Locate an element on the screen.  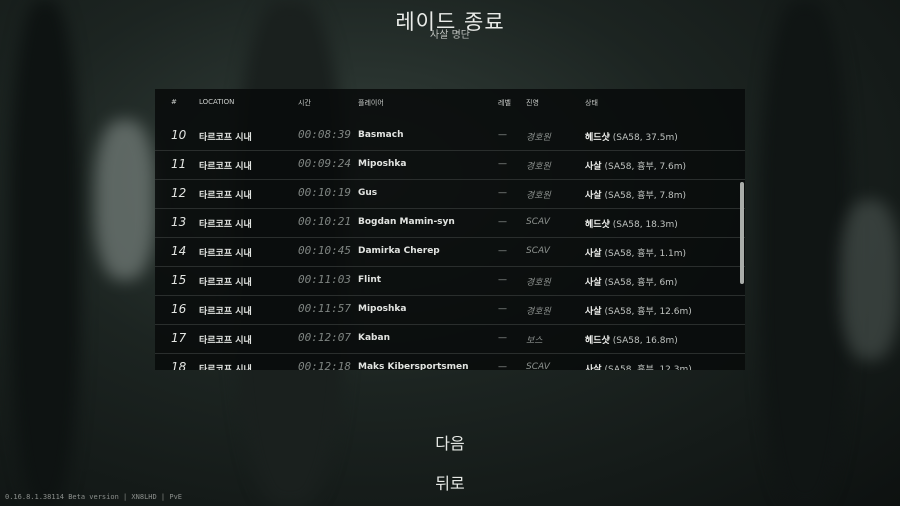
column-header-status: 상태 is located at coordinates (591, 103).